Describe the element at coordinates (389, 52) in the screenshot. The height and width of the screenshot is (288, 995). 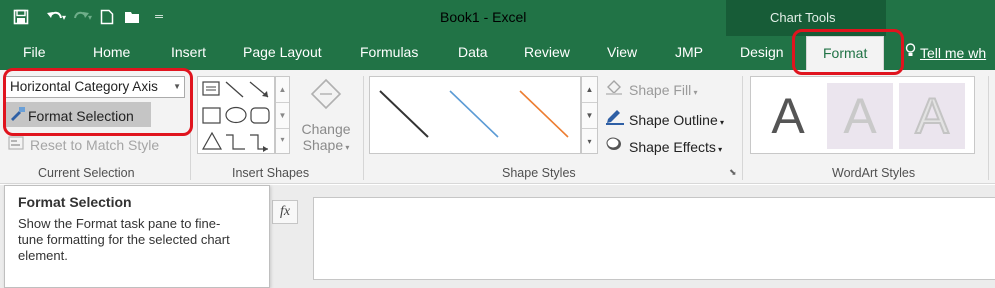
I see `tab-formulas: Formulas` at that location.